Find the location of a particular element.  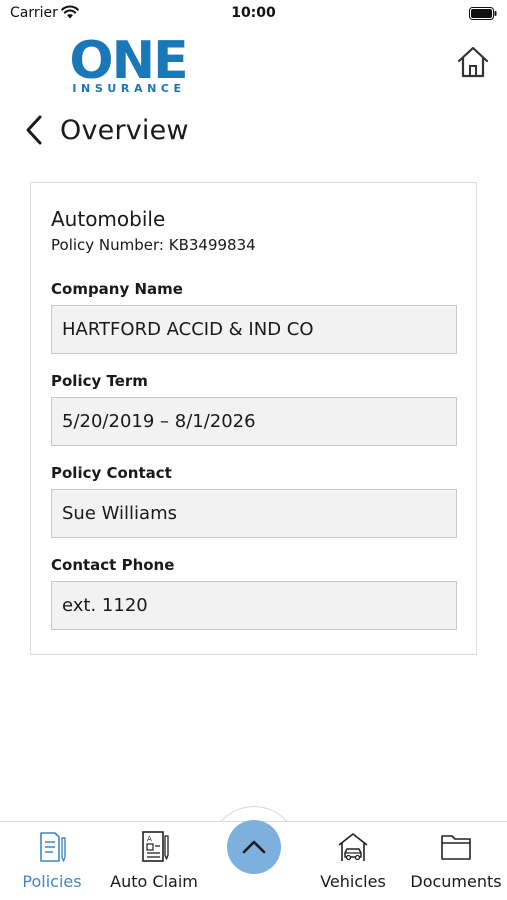

home-button is located at coordinates (473, 62).